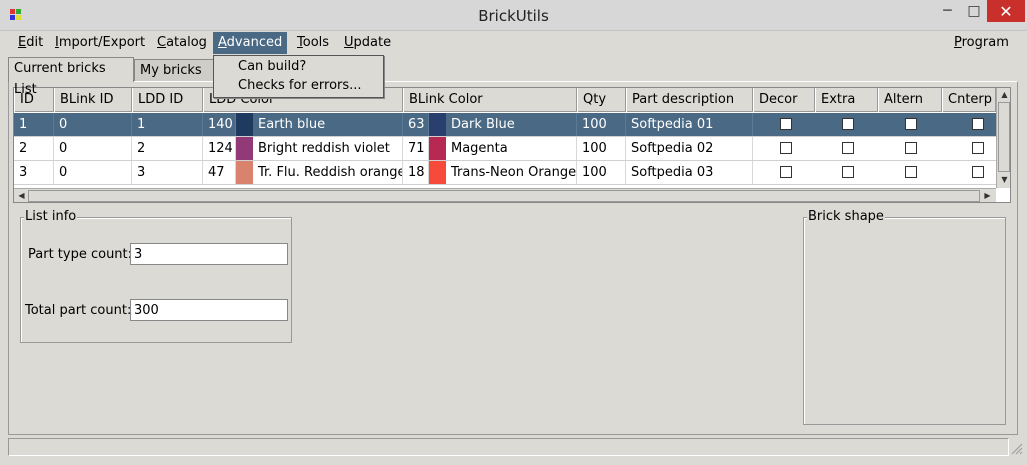  What do you see at coordinates (511, 124) in the screenshot?
I see `cell-blink-color-name: Dark Blue` at bounding box center [511, 124].